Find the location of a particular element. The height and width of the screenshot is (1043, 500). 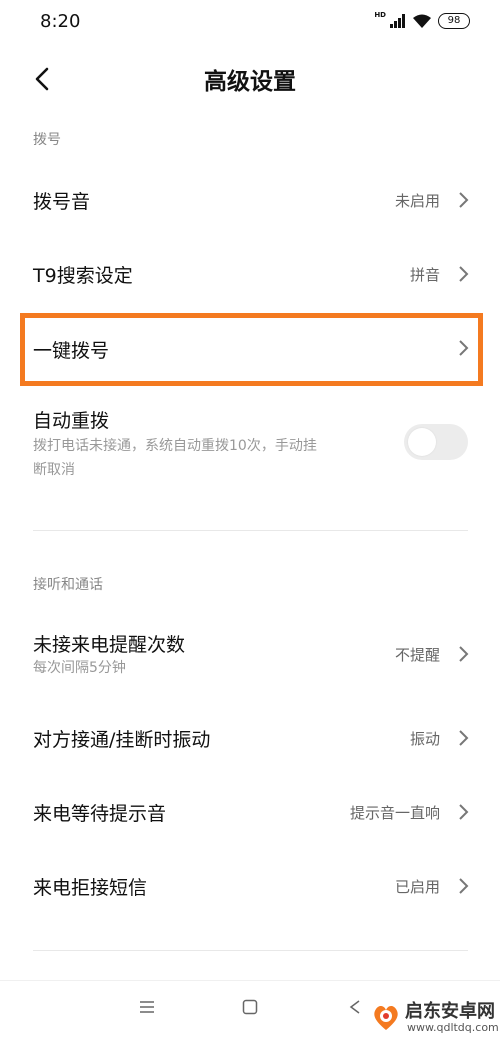

toggle-knob is located at coordinates (422, 442).